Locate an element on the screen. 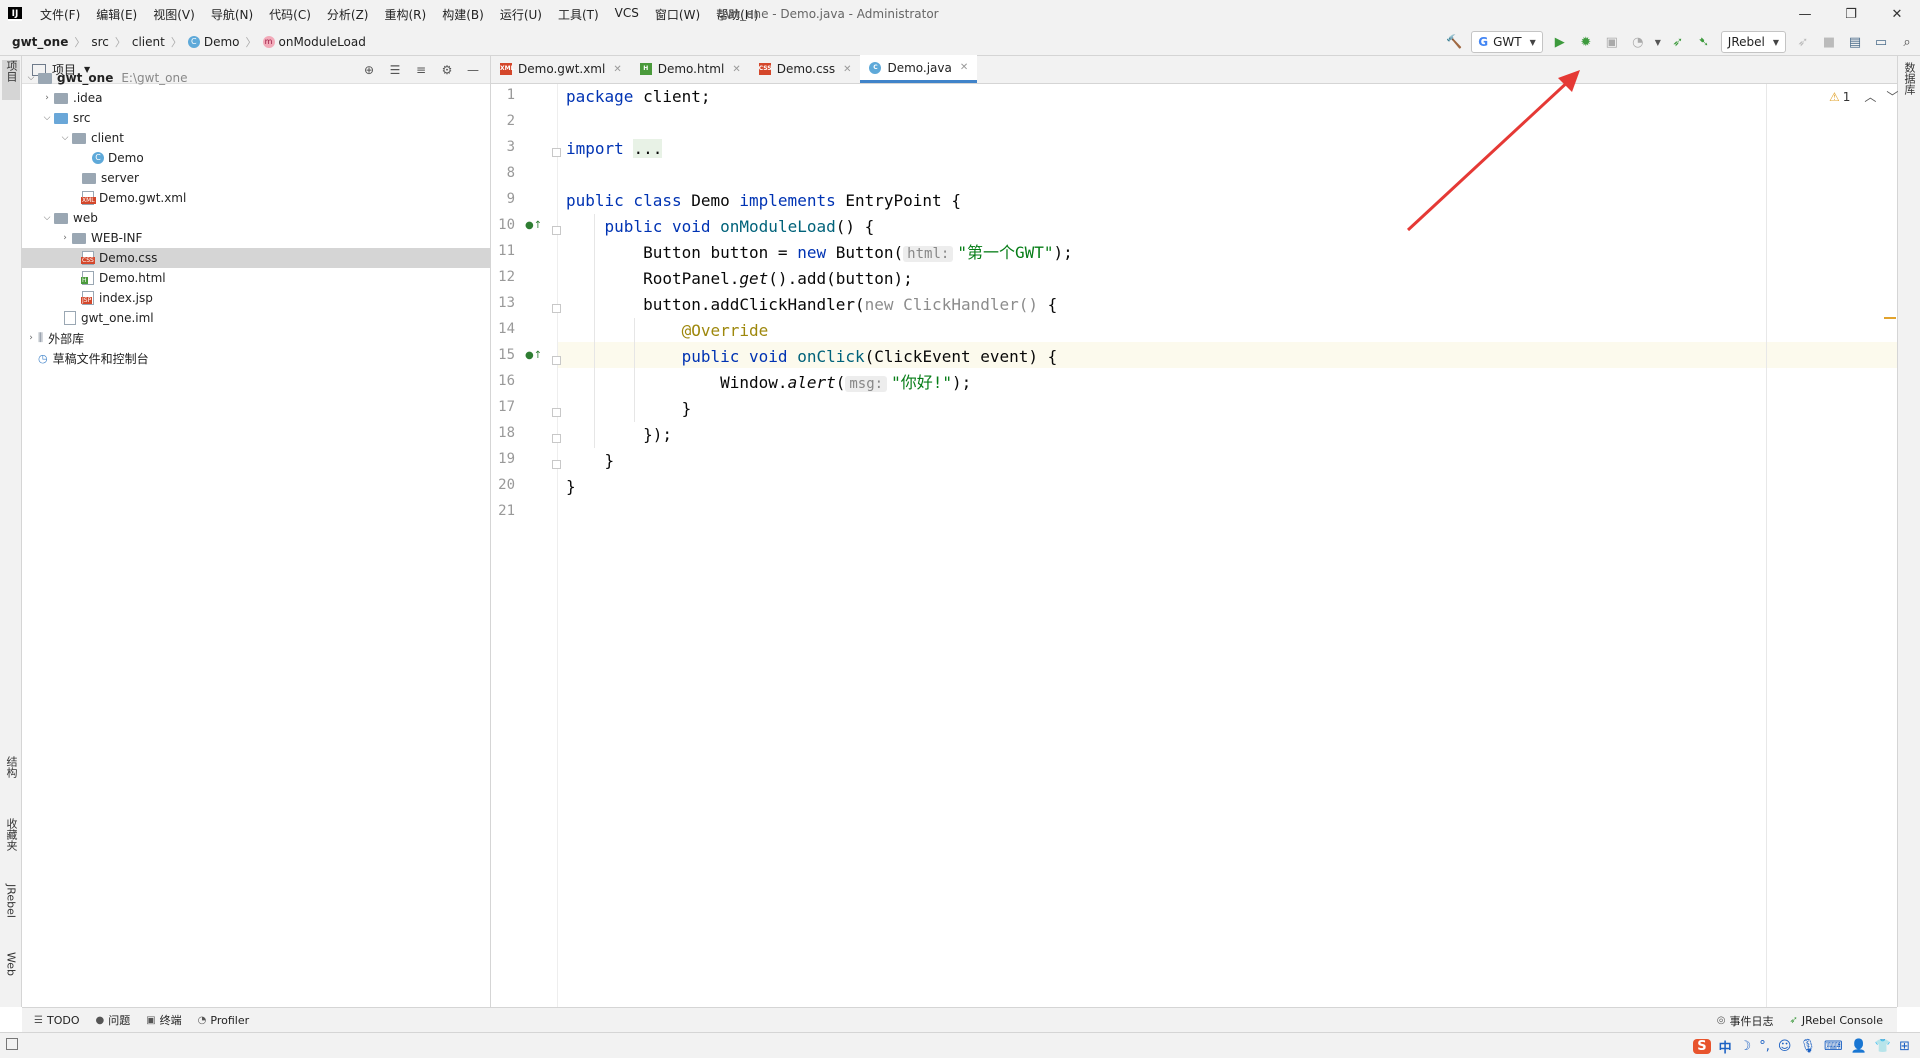 This screenshot has height=1058, width=1920. menu-code: 代码(C) is located at coordinates (290, 14).